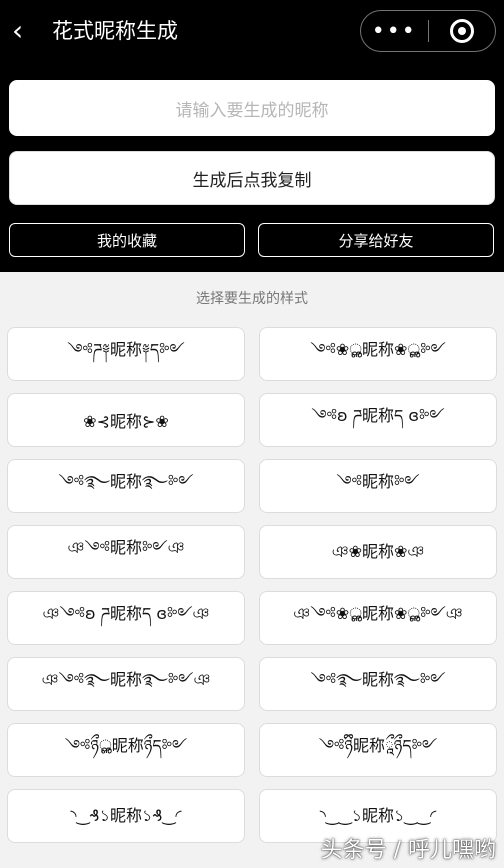 The image size is (504, 868). What do you see at coordinates (376, 240) in the screenshot?
I see `share-button: 分享给好友` at bounding box center [376, 240].